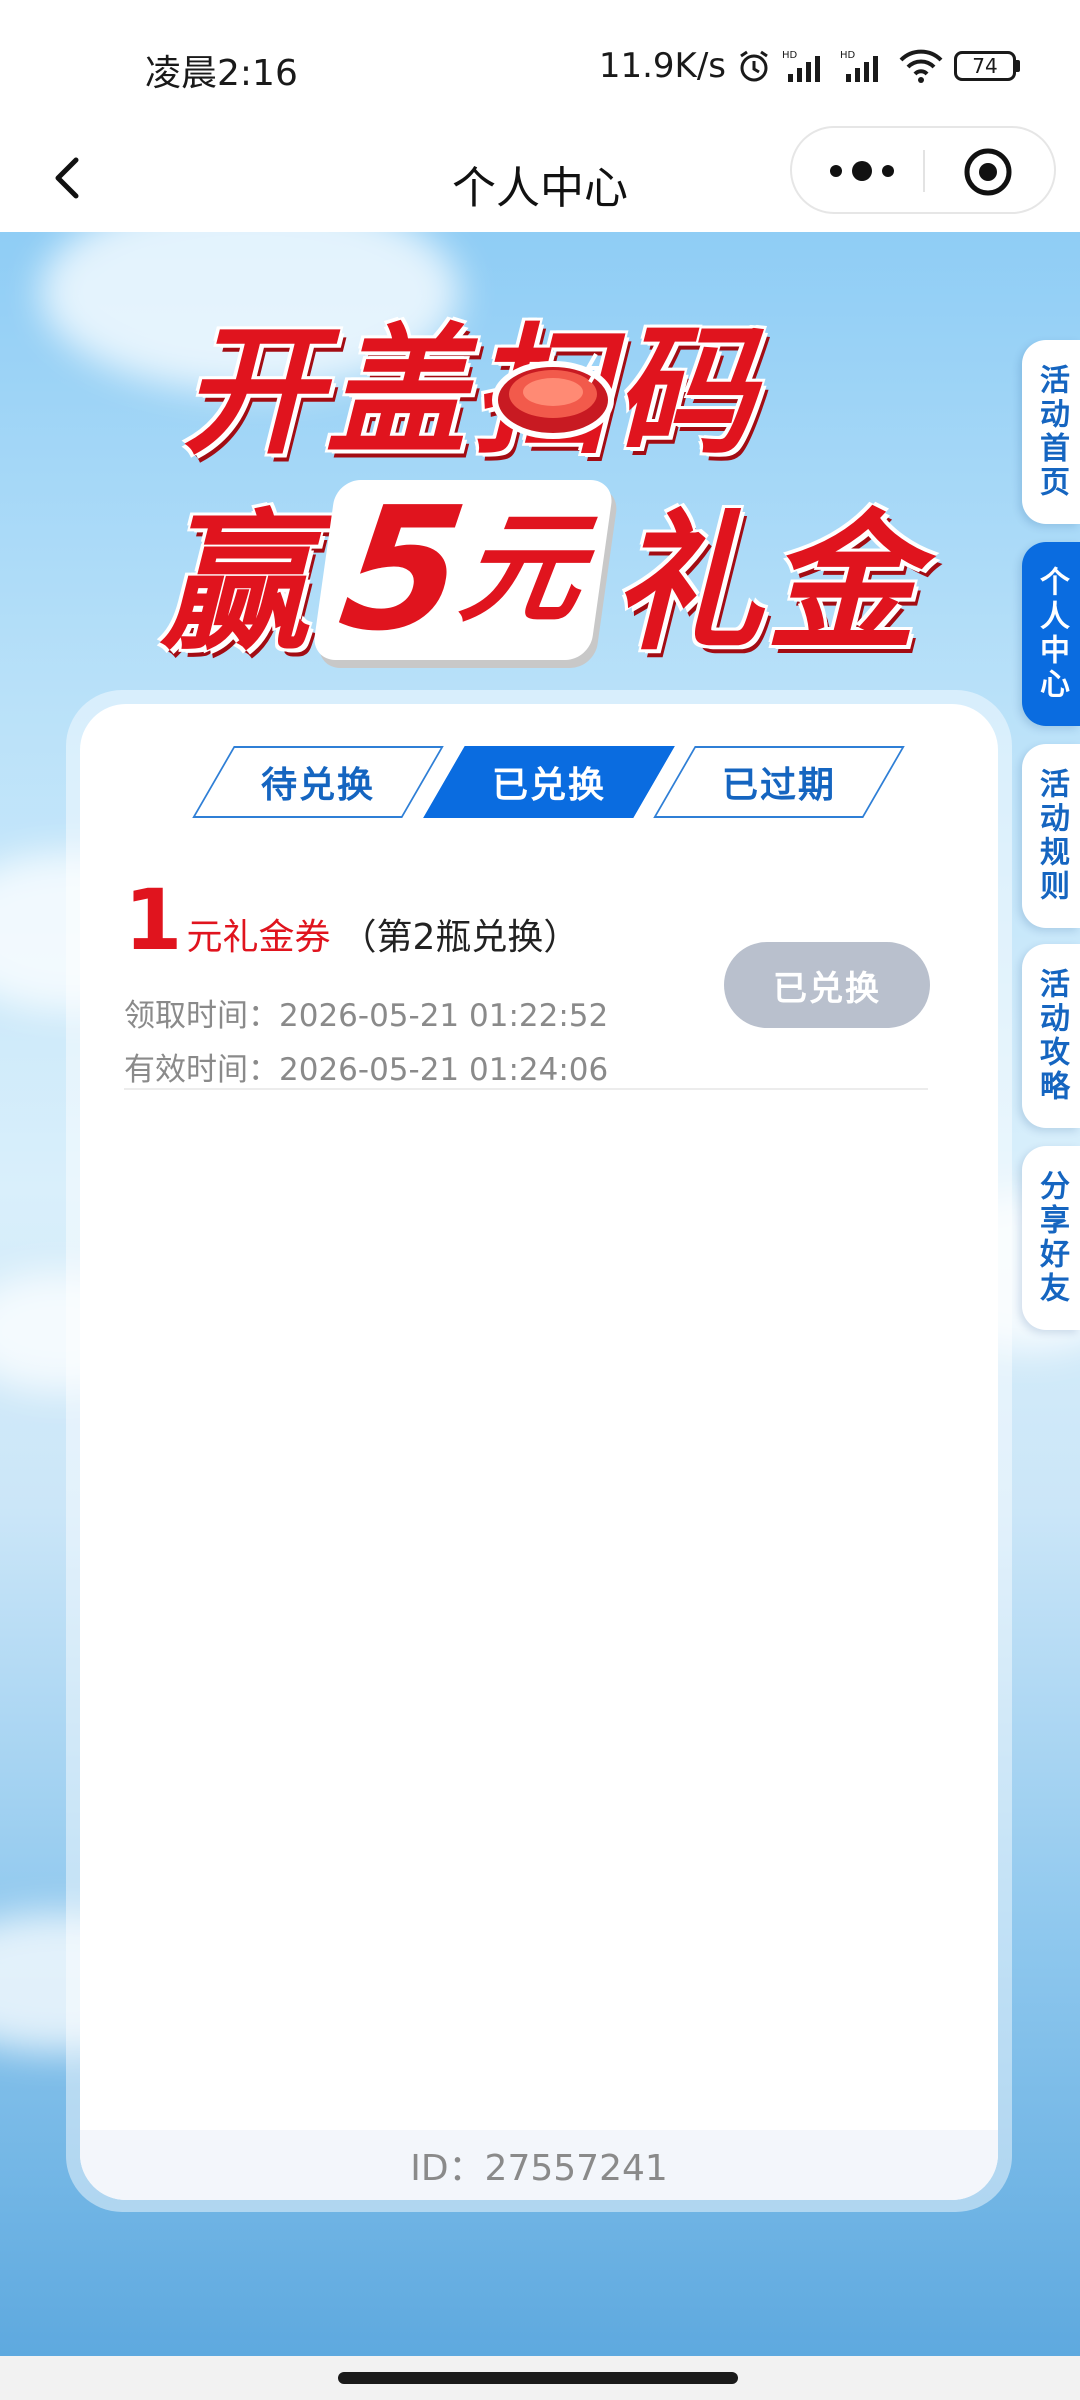  What do you see at coordinates (539, 2165) in the screenshot?
I see `user-id: ID：27557241` at bounding box center [539, 2165].